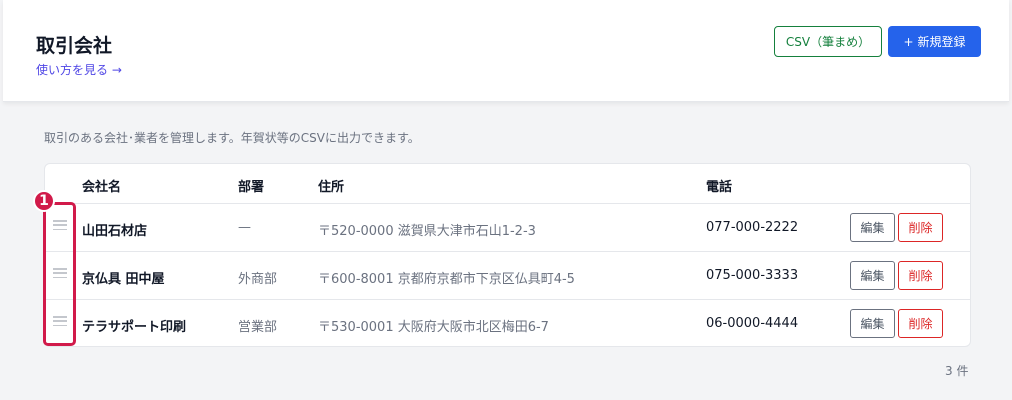  I want to click on plus-icon: +, so click(908, 41).